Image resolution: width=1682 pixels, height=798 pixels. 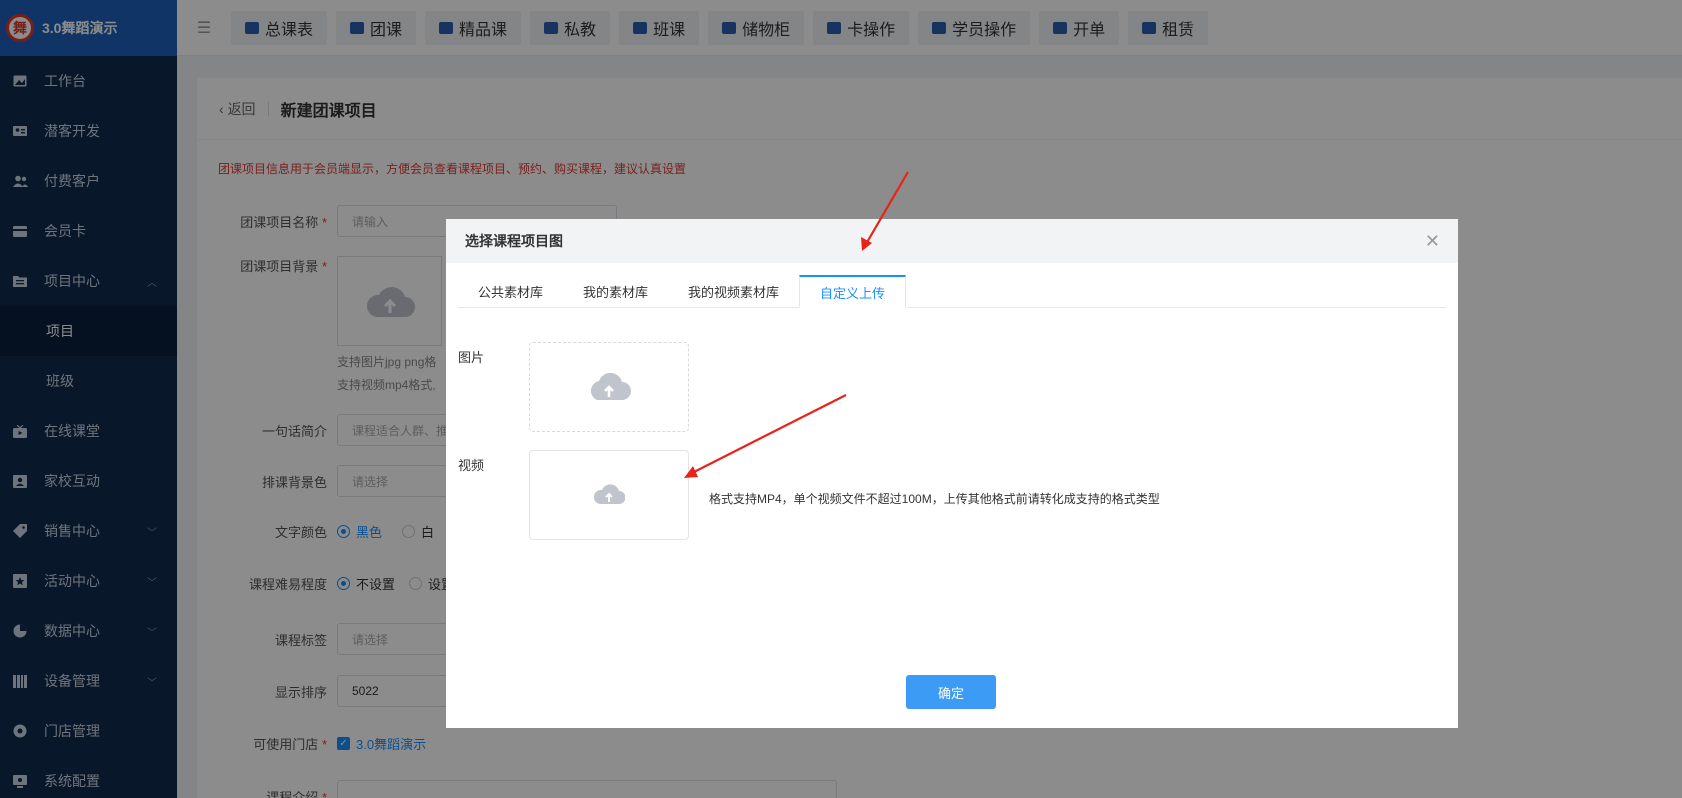 What do you see at coordinates (952, 241) in the screenshot?
I see `dialog-header: 选择课程项目图 ✕` at bounding box center [952, 241].